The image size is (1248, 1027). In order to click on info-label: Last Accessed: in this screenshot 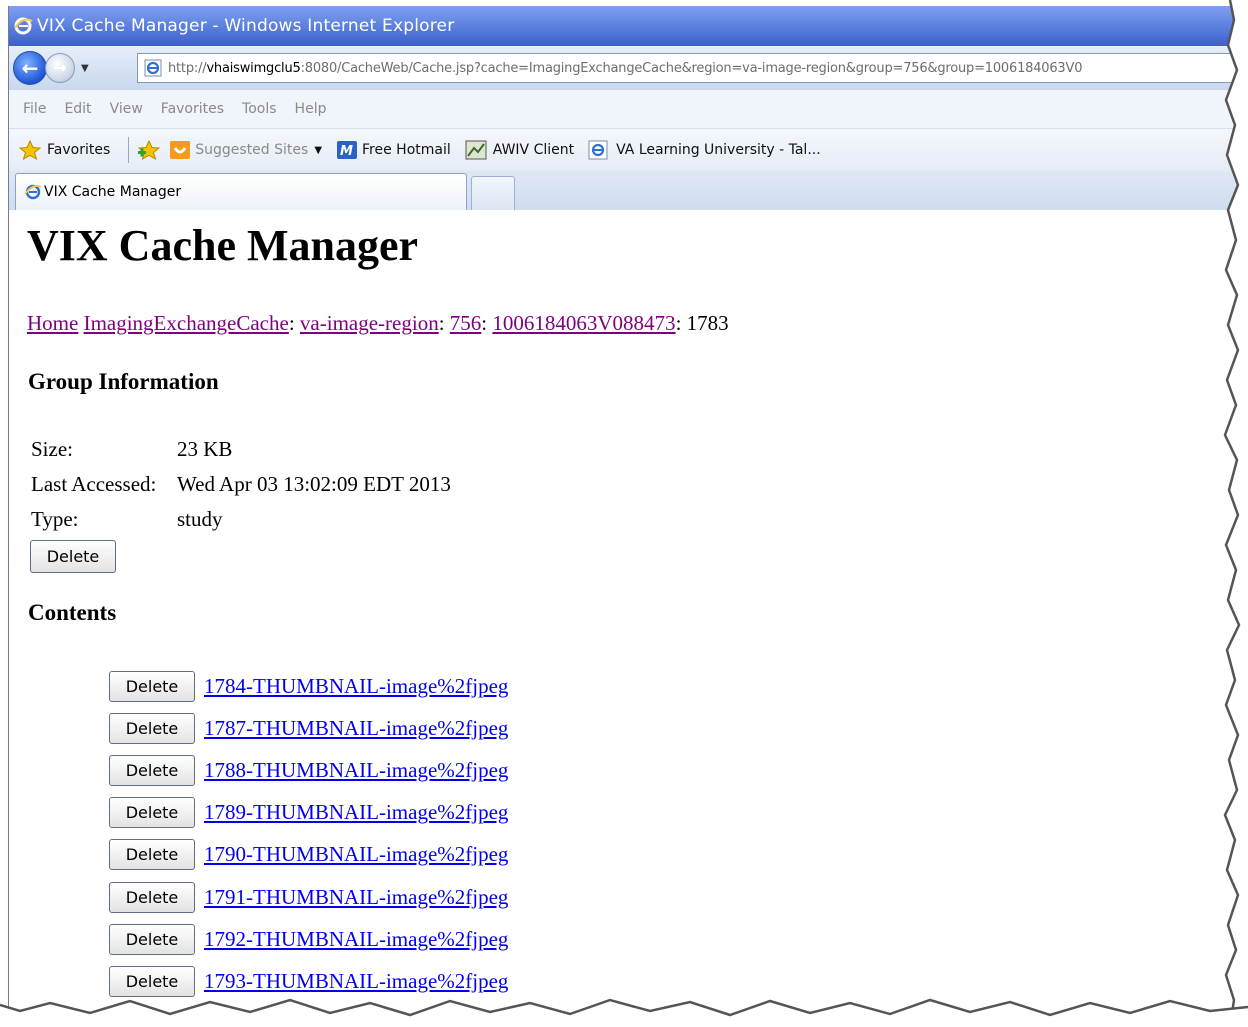, I will do `click(94, 484)`.